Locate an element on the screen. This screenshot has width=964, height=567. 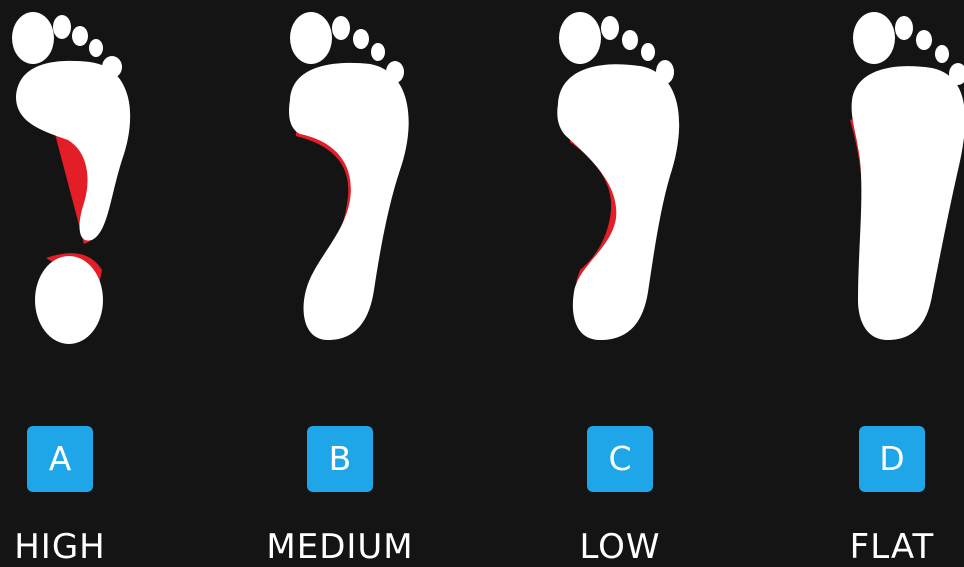
badge-a: A is located at coordinates (60, 459).